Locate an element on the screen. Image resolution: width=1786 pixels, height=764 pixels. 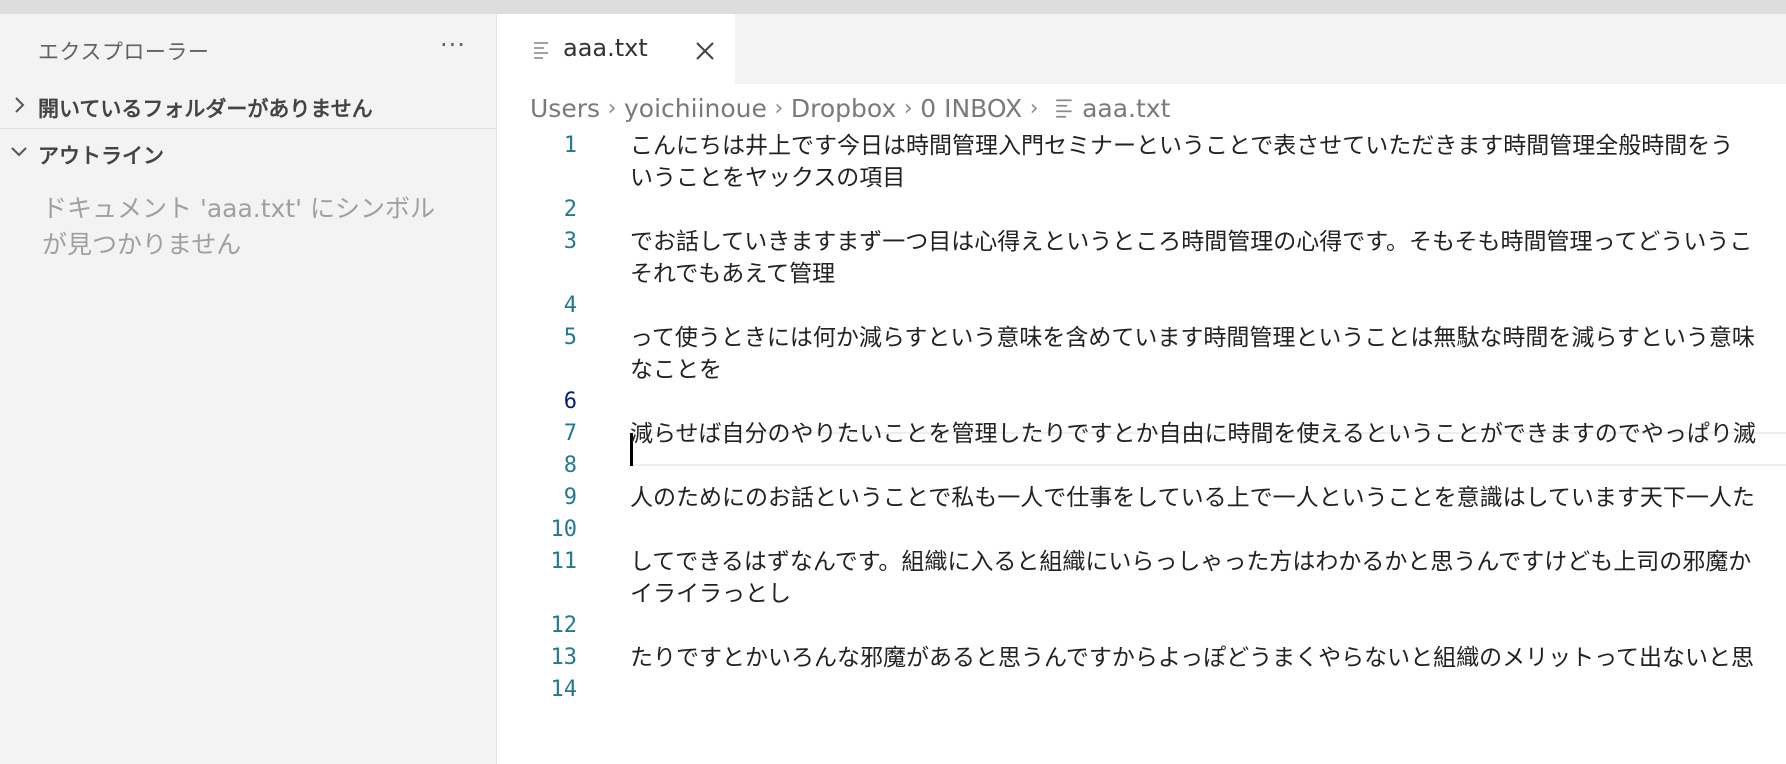
outline-empty-message: ドキュメント 'aaa.txt' にシンボルが見つかりません is located at coordinates (238, 226).